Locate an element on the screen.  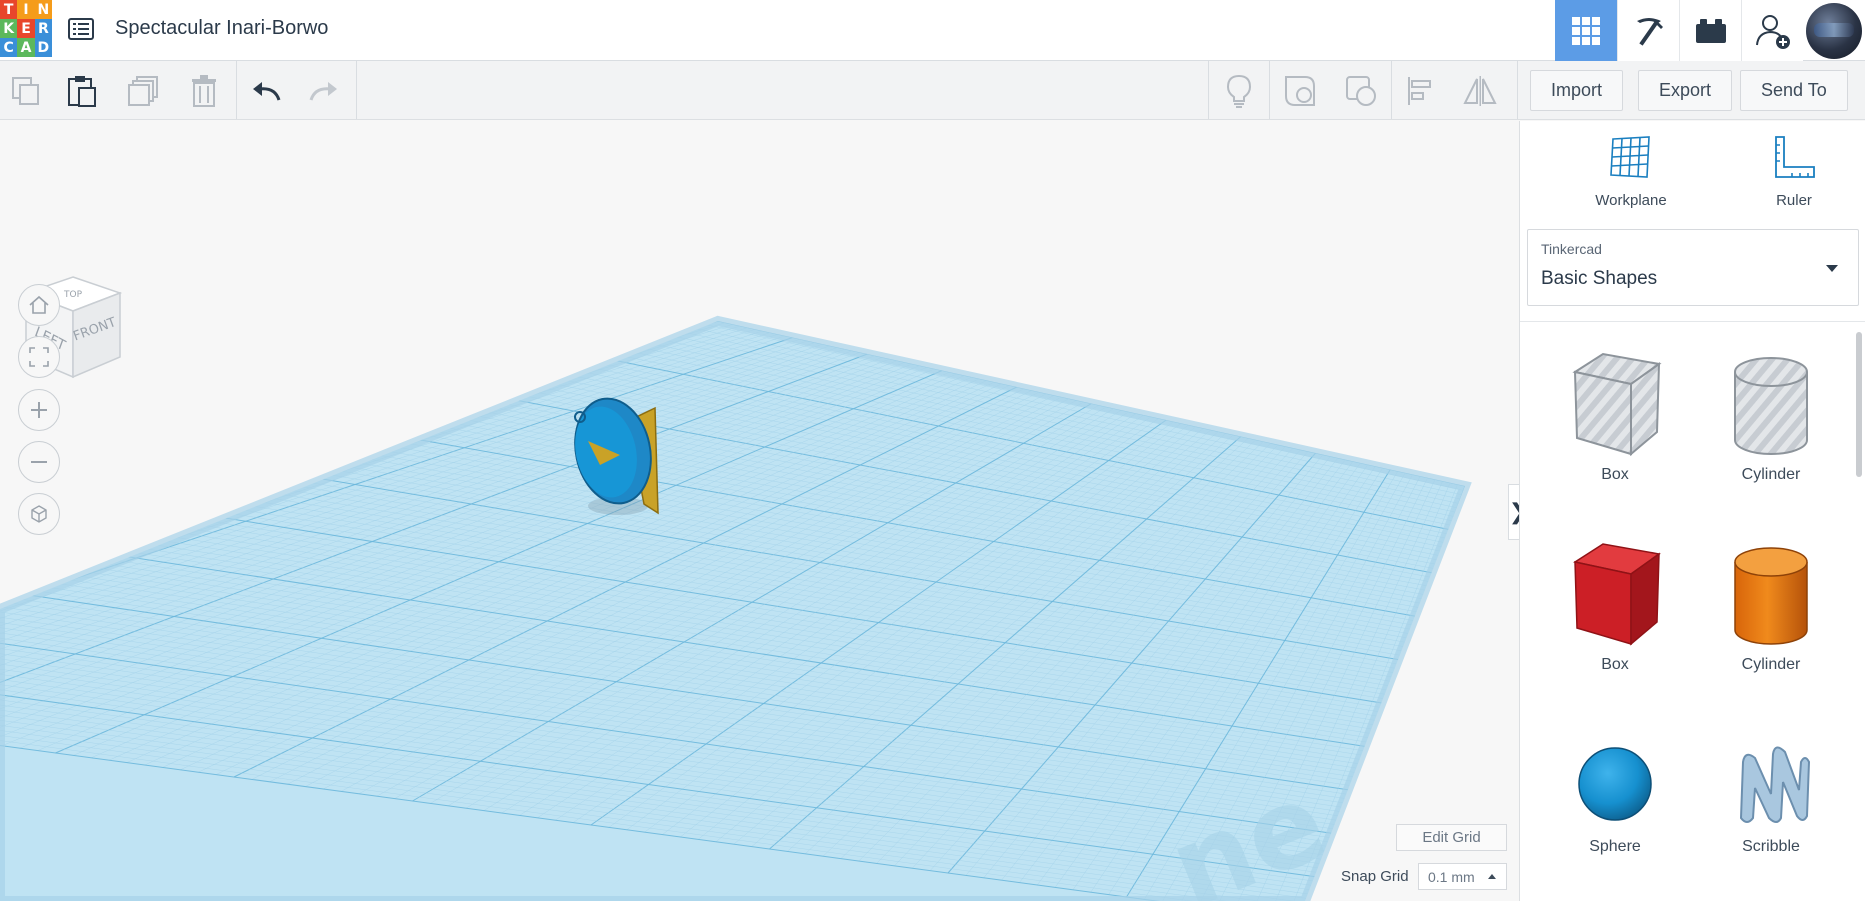
paste-button is located at coordinates (82, 91).